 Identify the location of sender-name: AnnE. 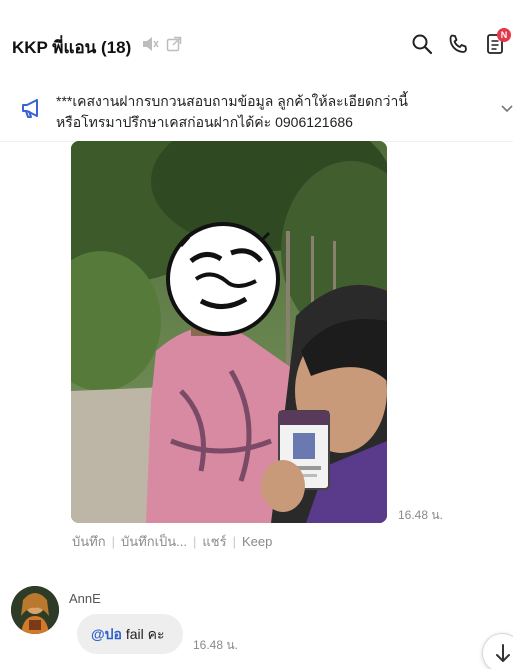
(85, 598).